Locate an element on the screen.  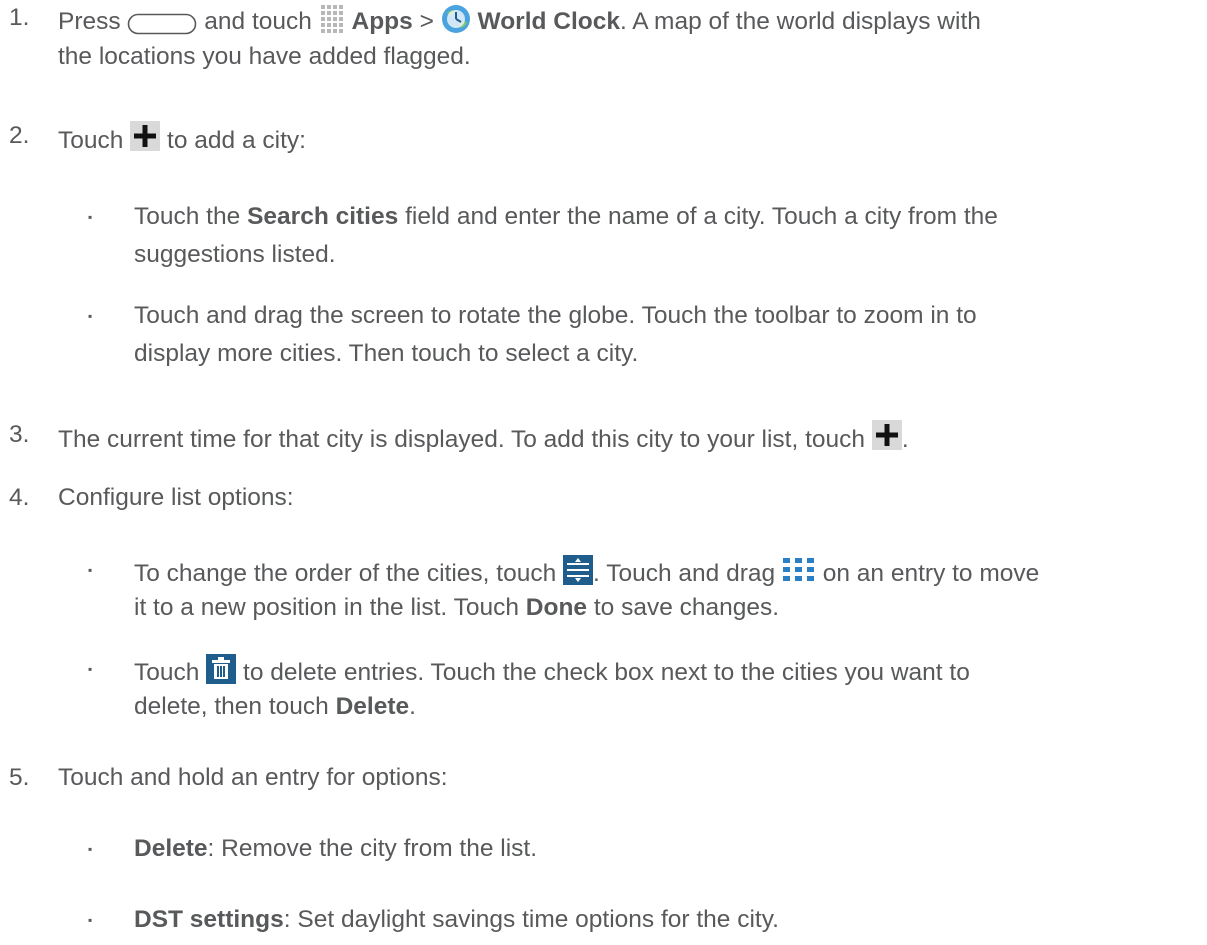
step-number: 1. is located at coordinates (19, 17).